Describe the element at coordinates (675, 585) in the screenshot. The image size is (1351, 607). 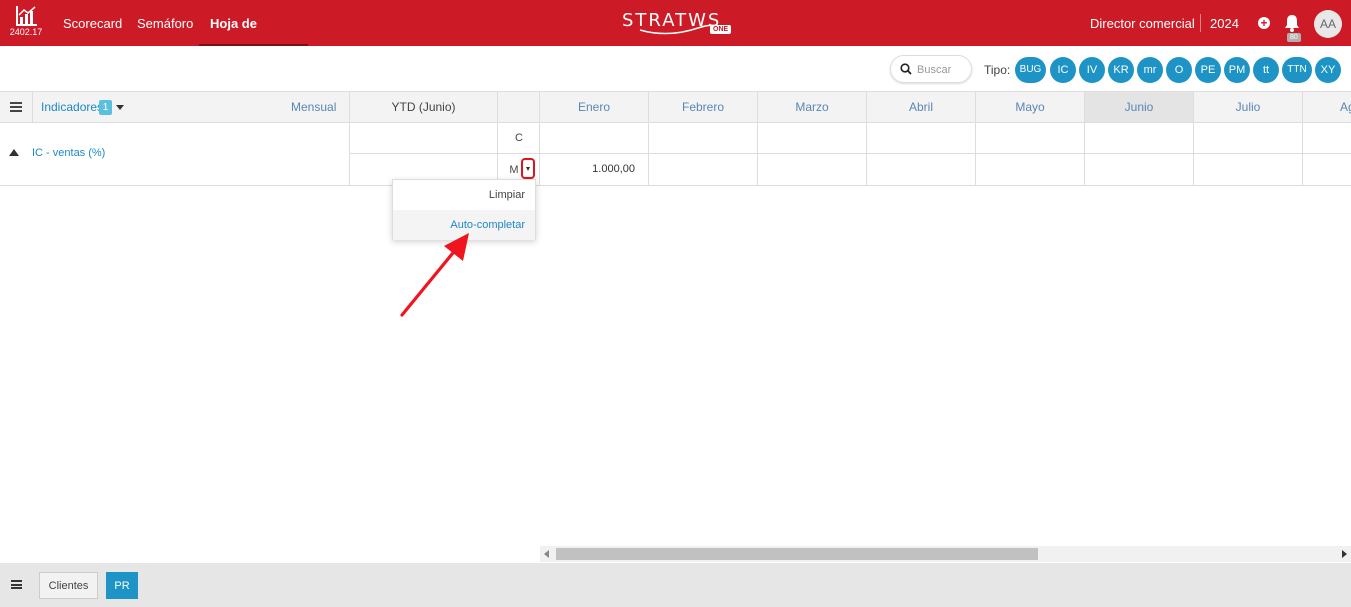
I see `footer-bar: Clientes PR` at that location.